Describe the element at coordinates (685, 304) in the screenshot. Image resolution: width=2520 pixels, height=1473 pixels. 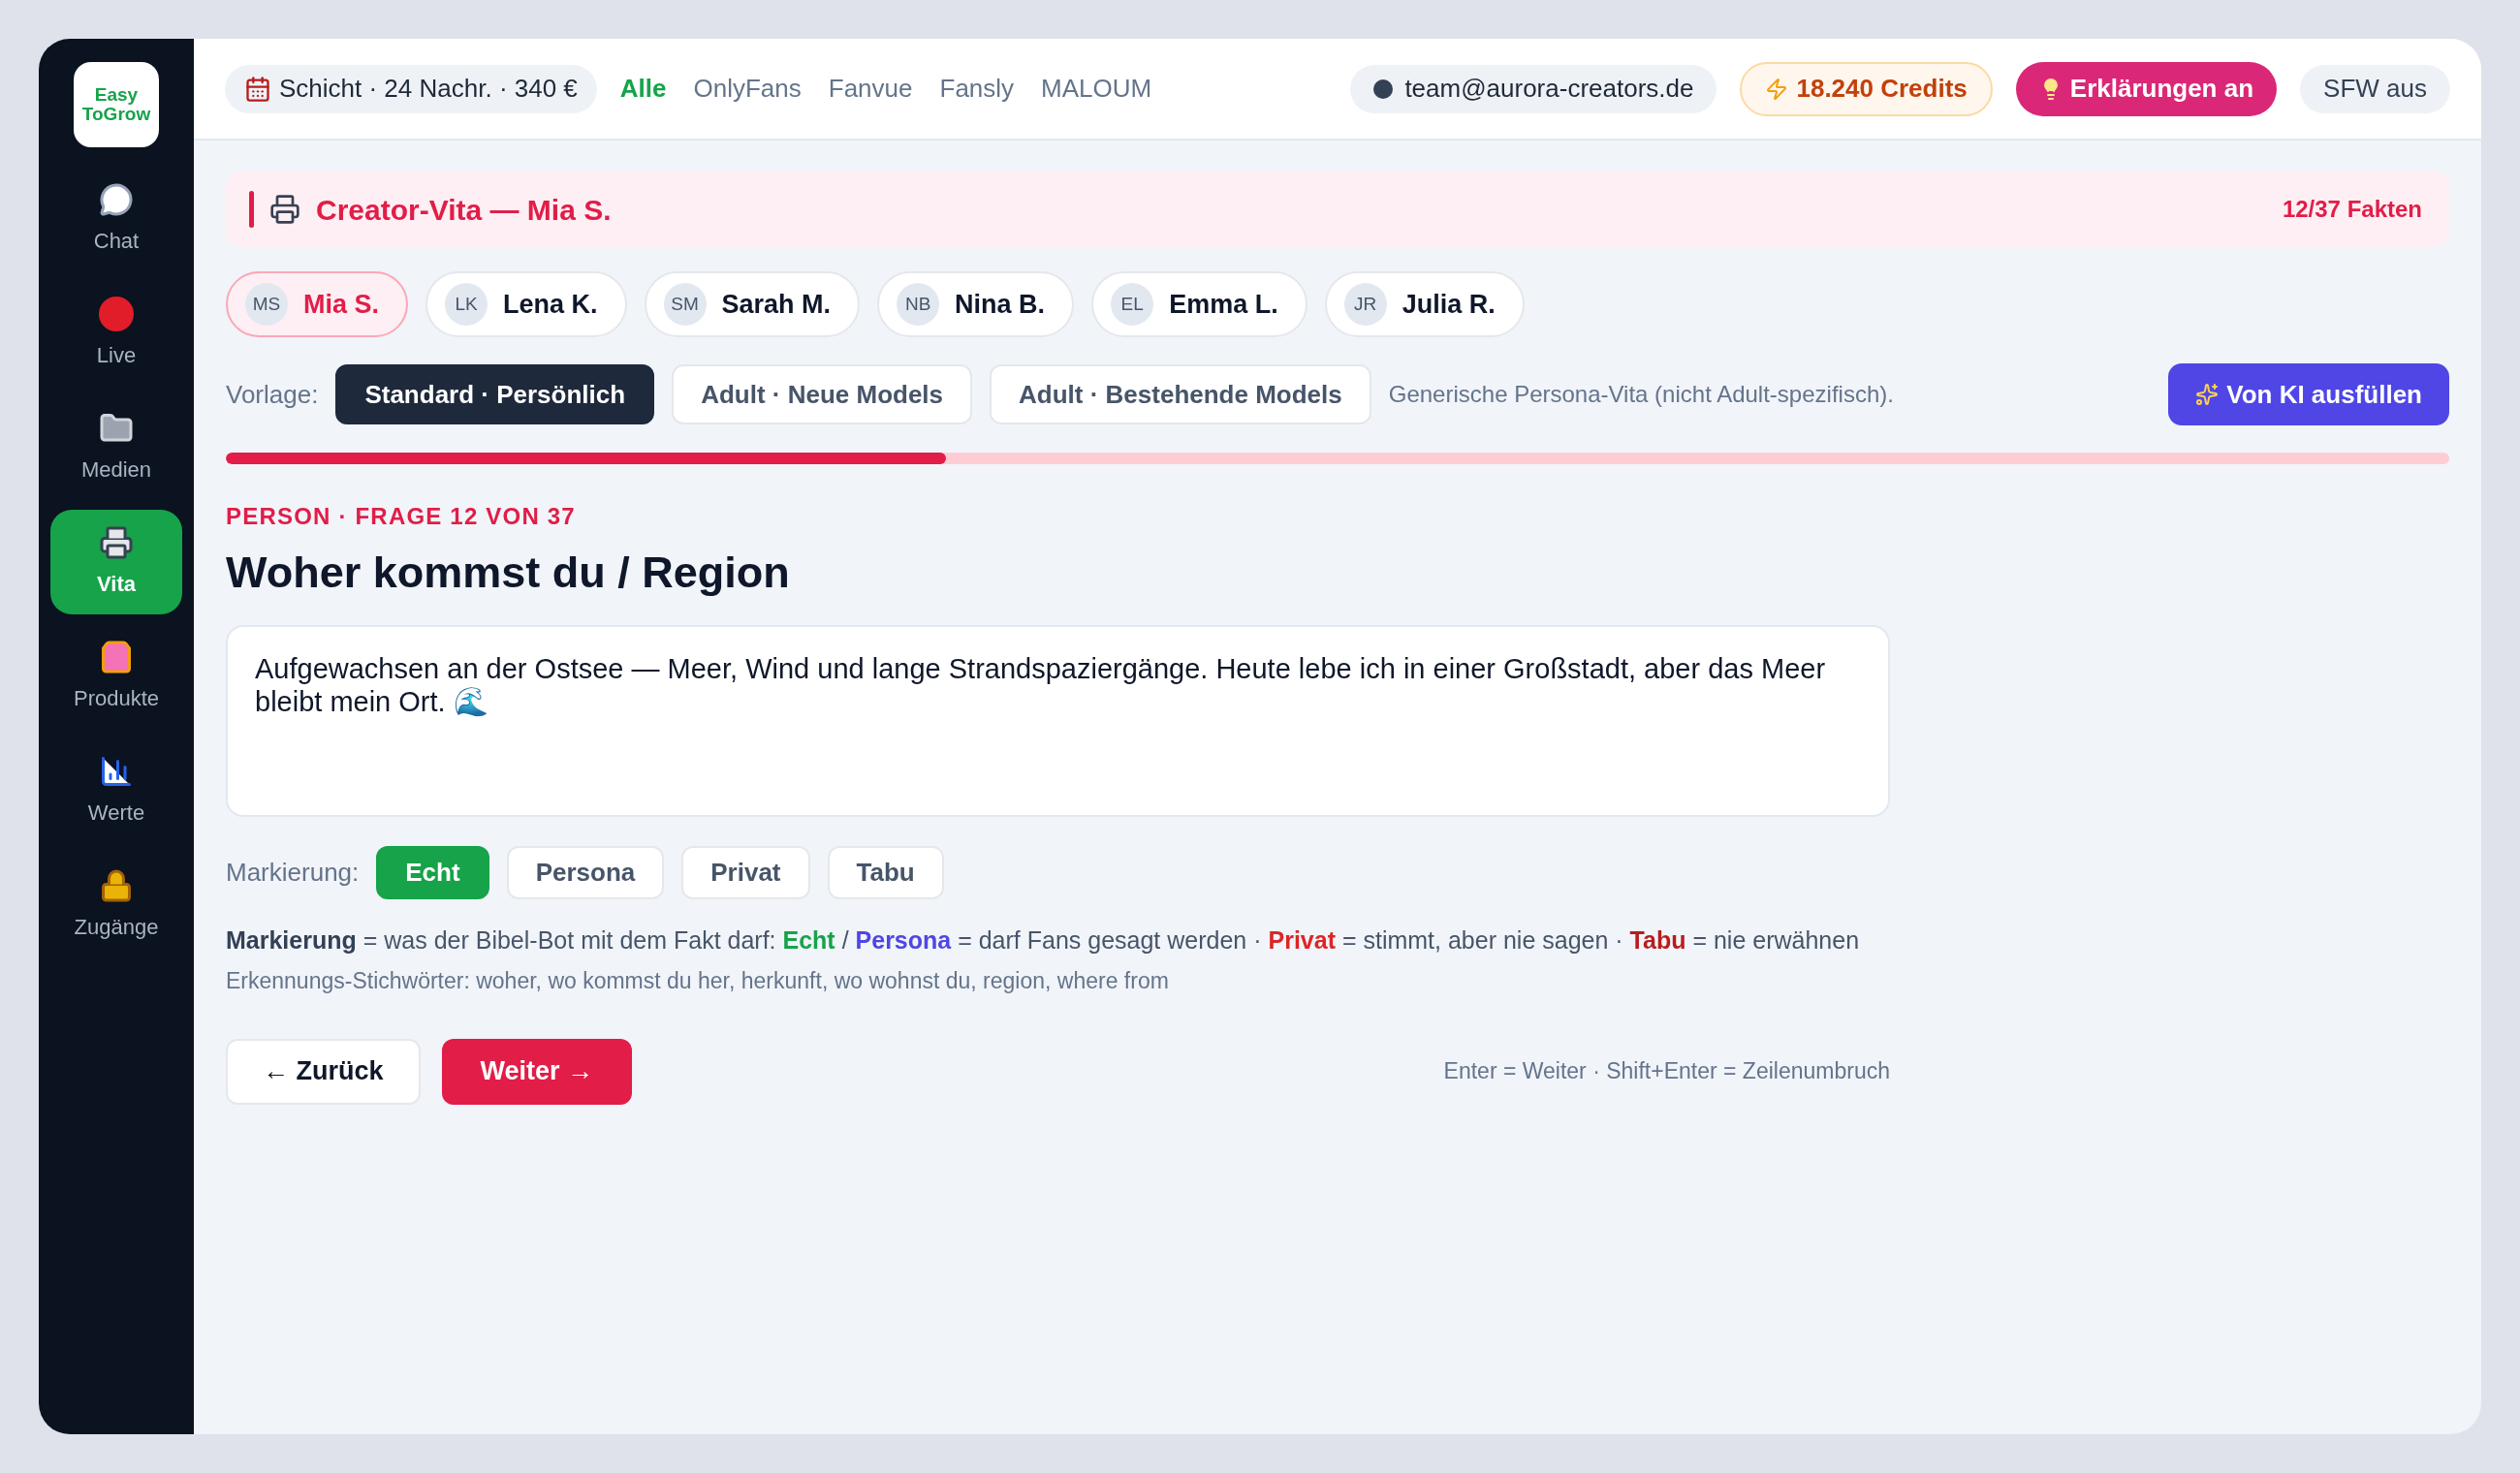
I see `initials-avatar: SM` at that location.